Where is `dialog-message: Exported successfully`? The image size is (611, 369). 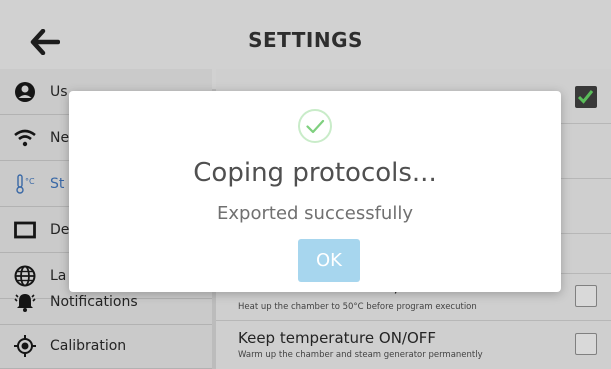
dialog-message: Exported successfully is located at coordinates (315, 213).